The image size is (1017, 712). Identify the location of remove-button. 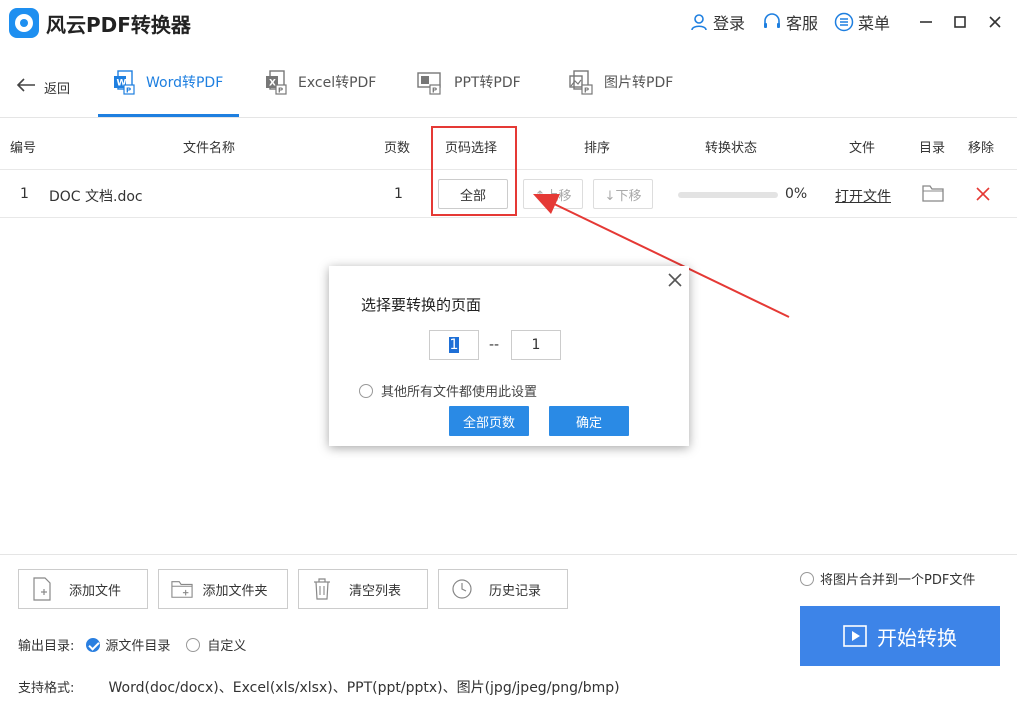
(983, 196).